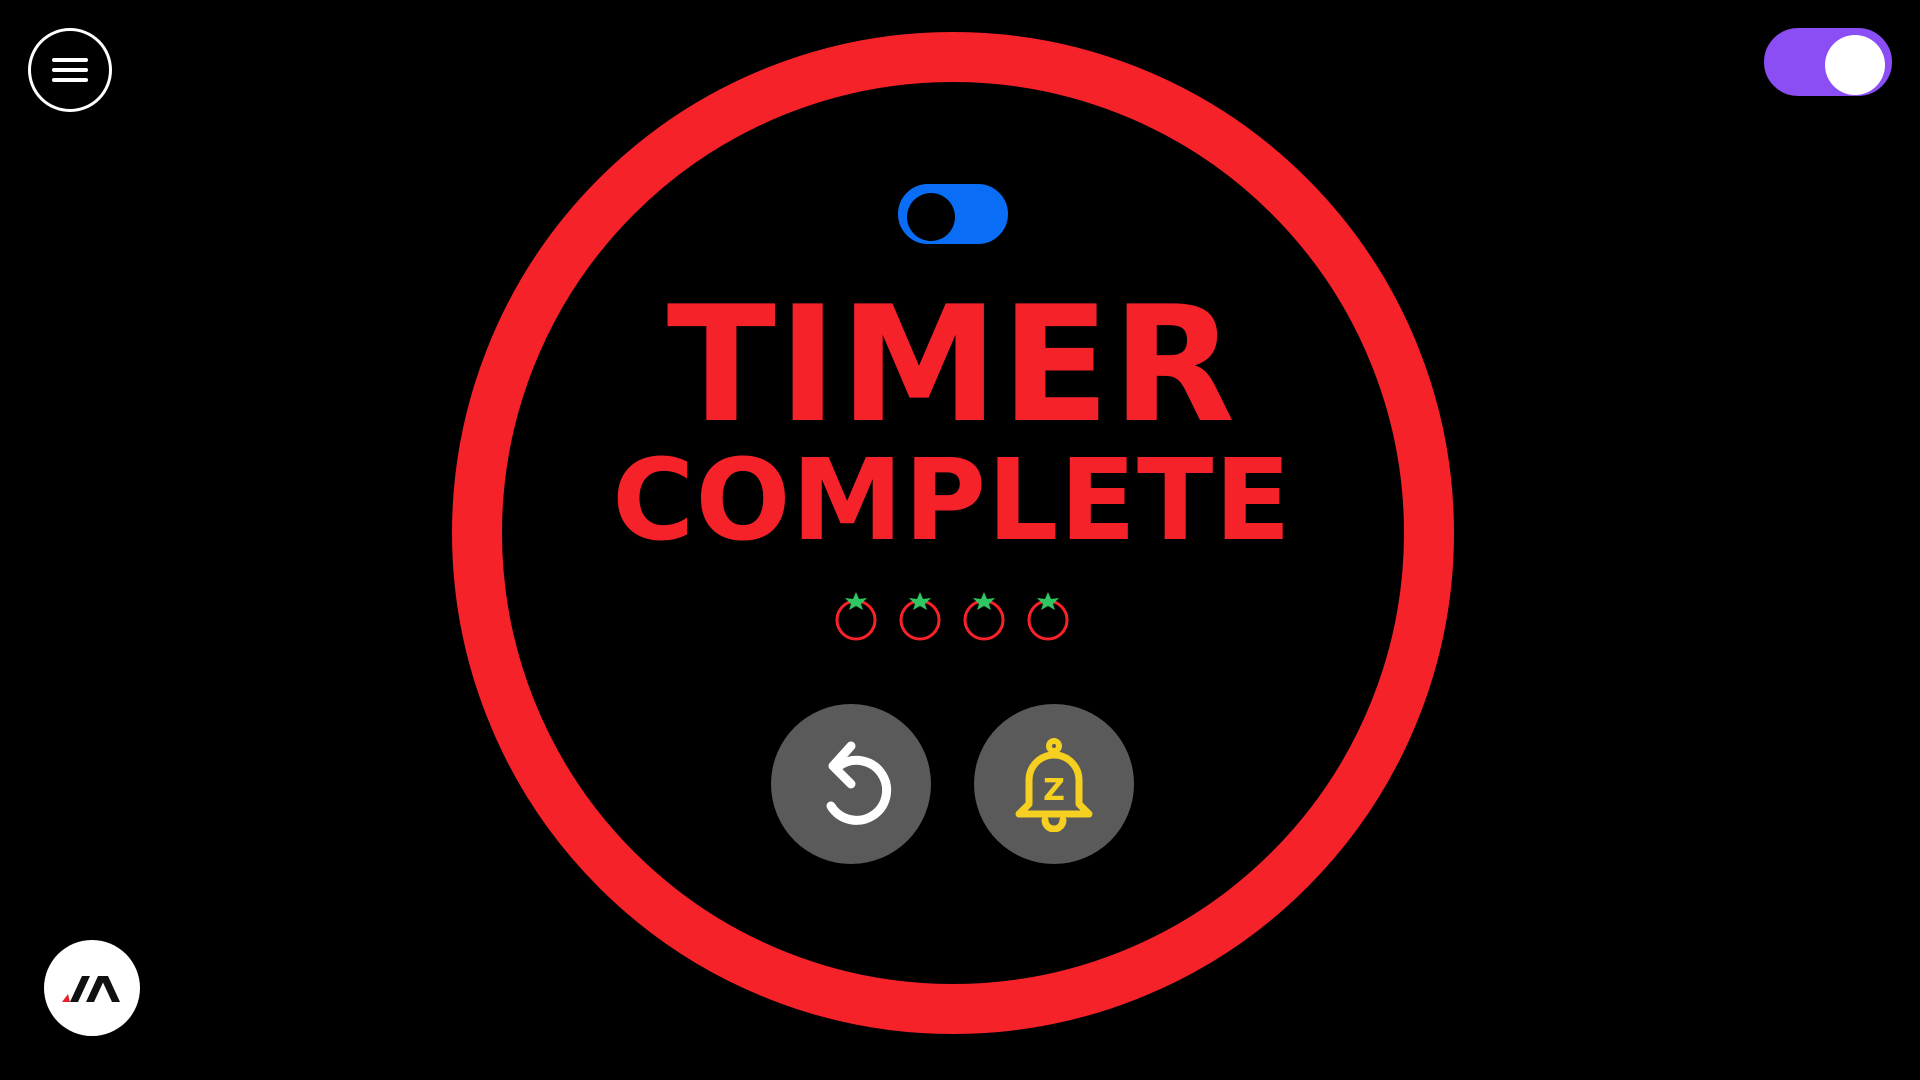 The width and height of the screenshot is (1920, 1080). What do you see at coordinates (1855, 65) in the screenshot?
I see `theme-toggle-knob` at bounding box center [1855, 65].